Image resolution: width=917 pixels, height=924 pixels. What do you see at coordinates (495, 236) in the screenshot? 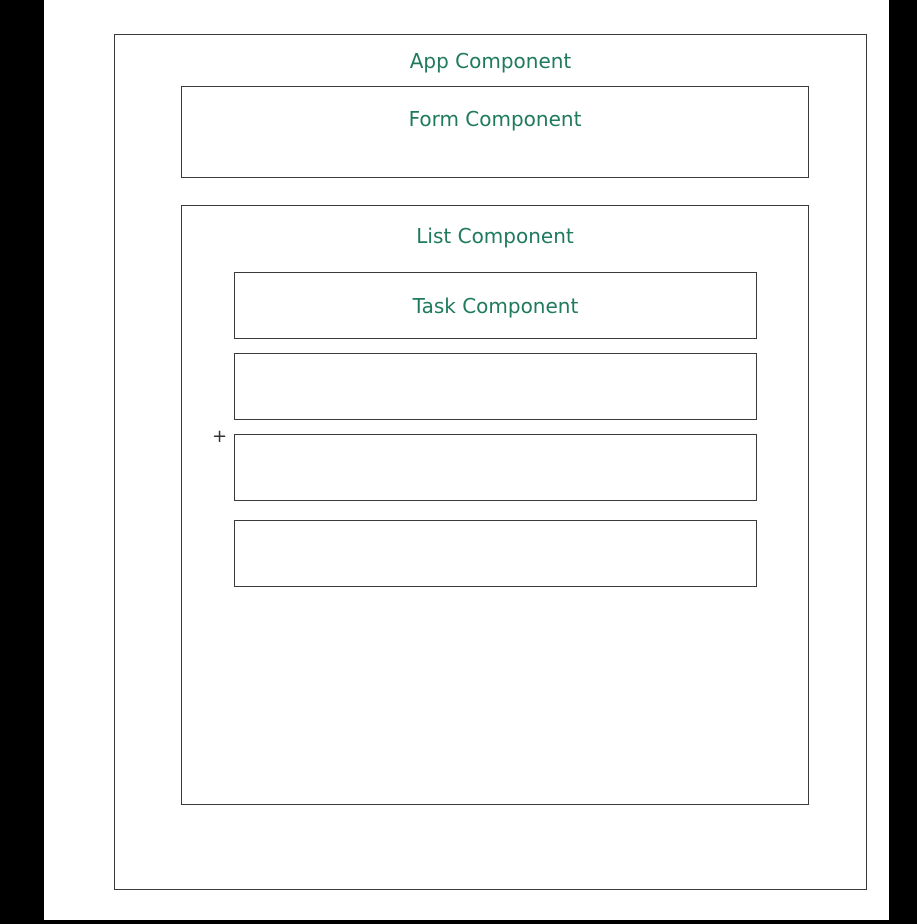
I see `list-component-label: List Component` at bounding box center [495, 236].